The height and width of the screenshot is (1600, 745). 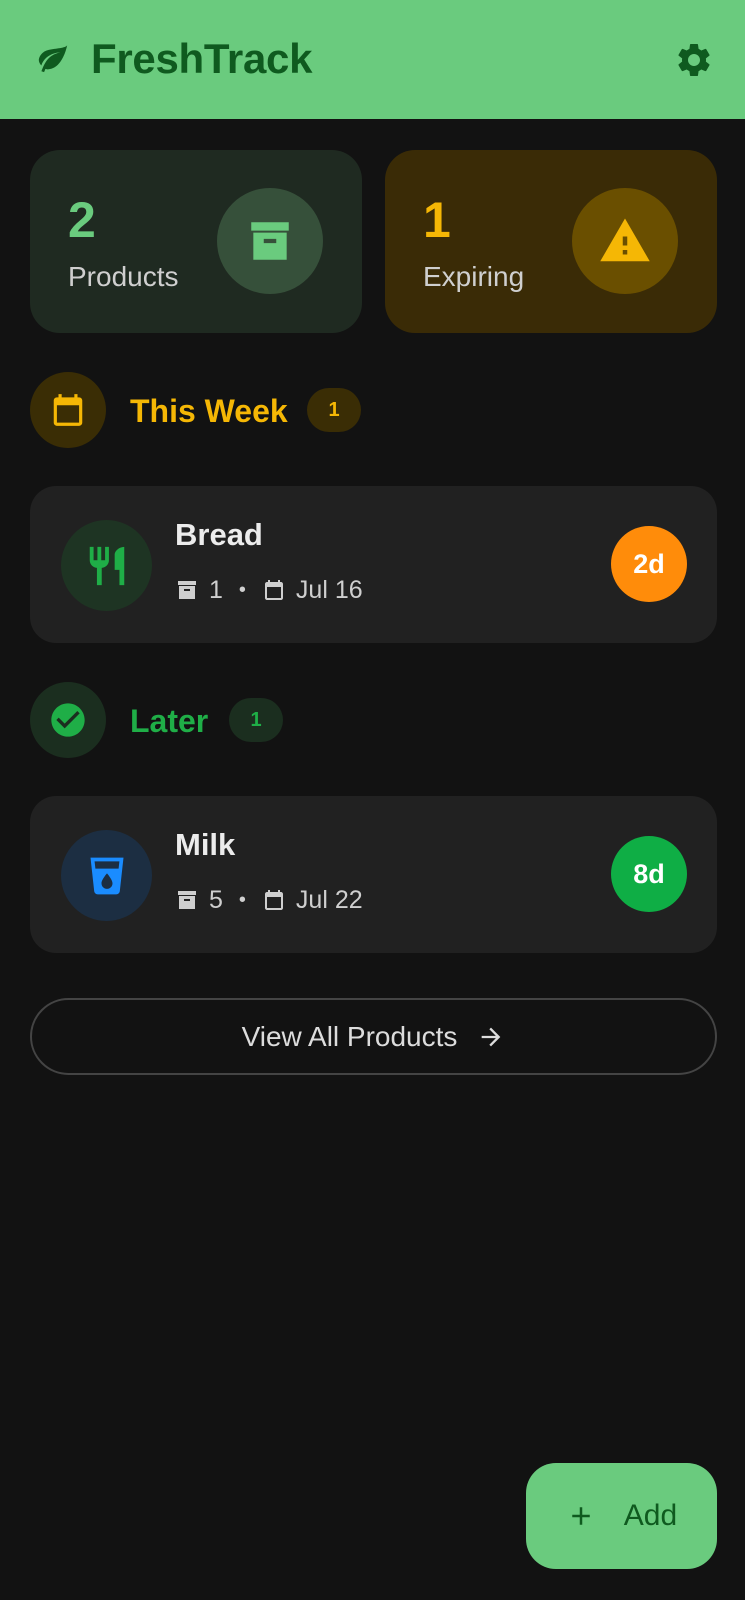 I want to click on product-quantity: 5, so click(x=216, y=899).